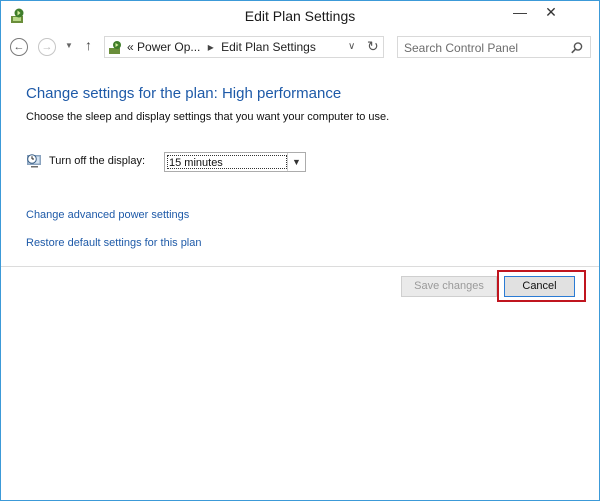  What do you see at coordinates (351, 46) in the screenshot?
I see `address-dropdown-icon: ∨` at bounding box center [351, 46].